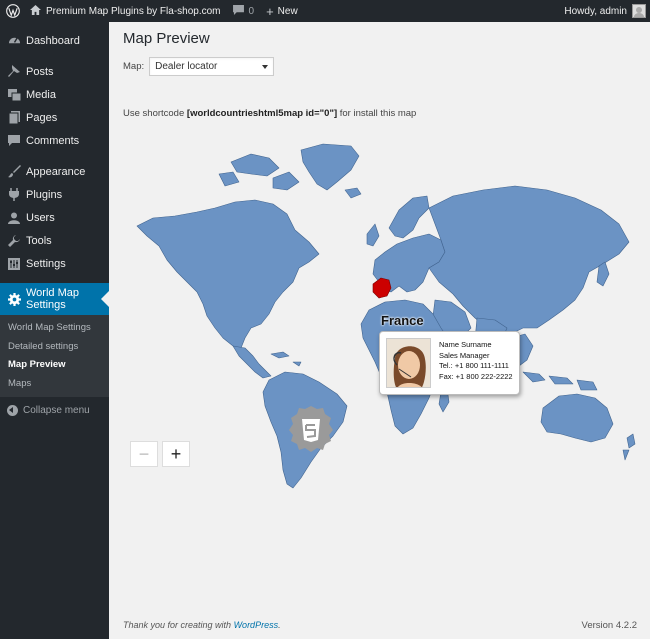 The height and width of the screenshot is (639, 650). Describe the element at coordinates (286, 359) in the screenshot. I see `caribbean` at that location.